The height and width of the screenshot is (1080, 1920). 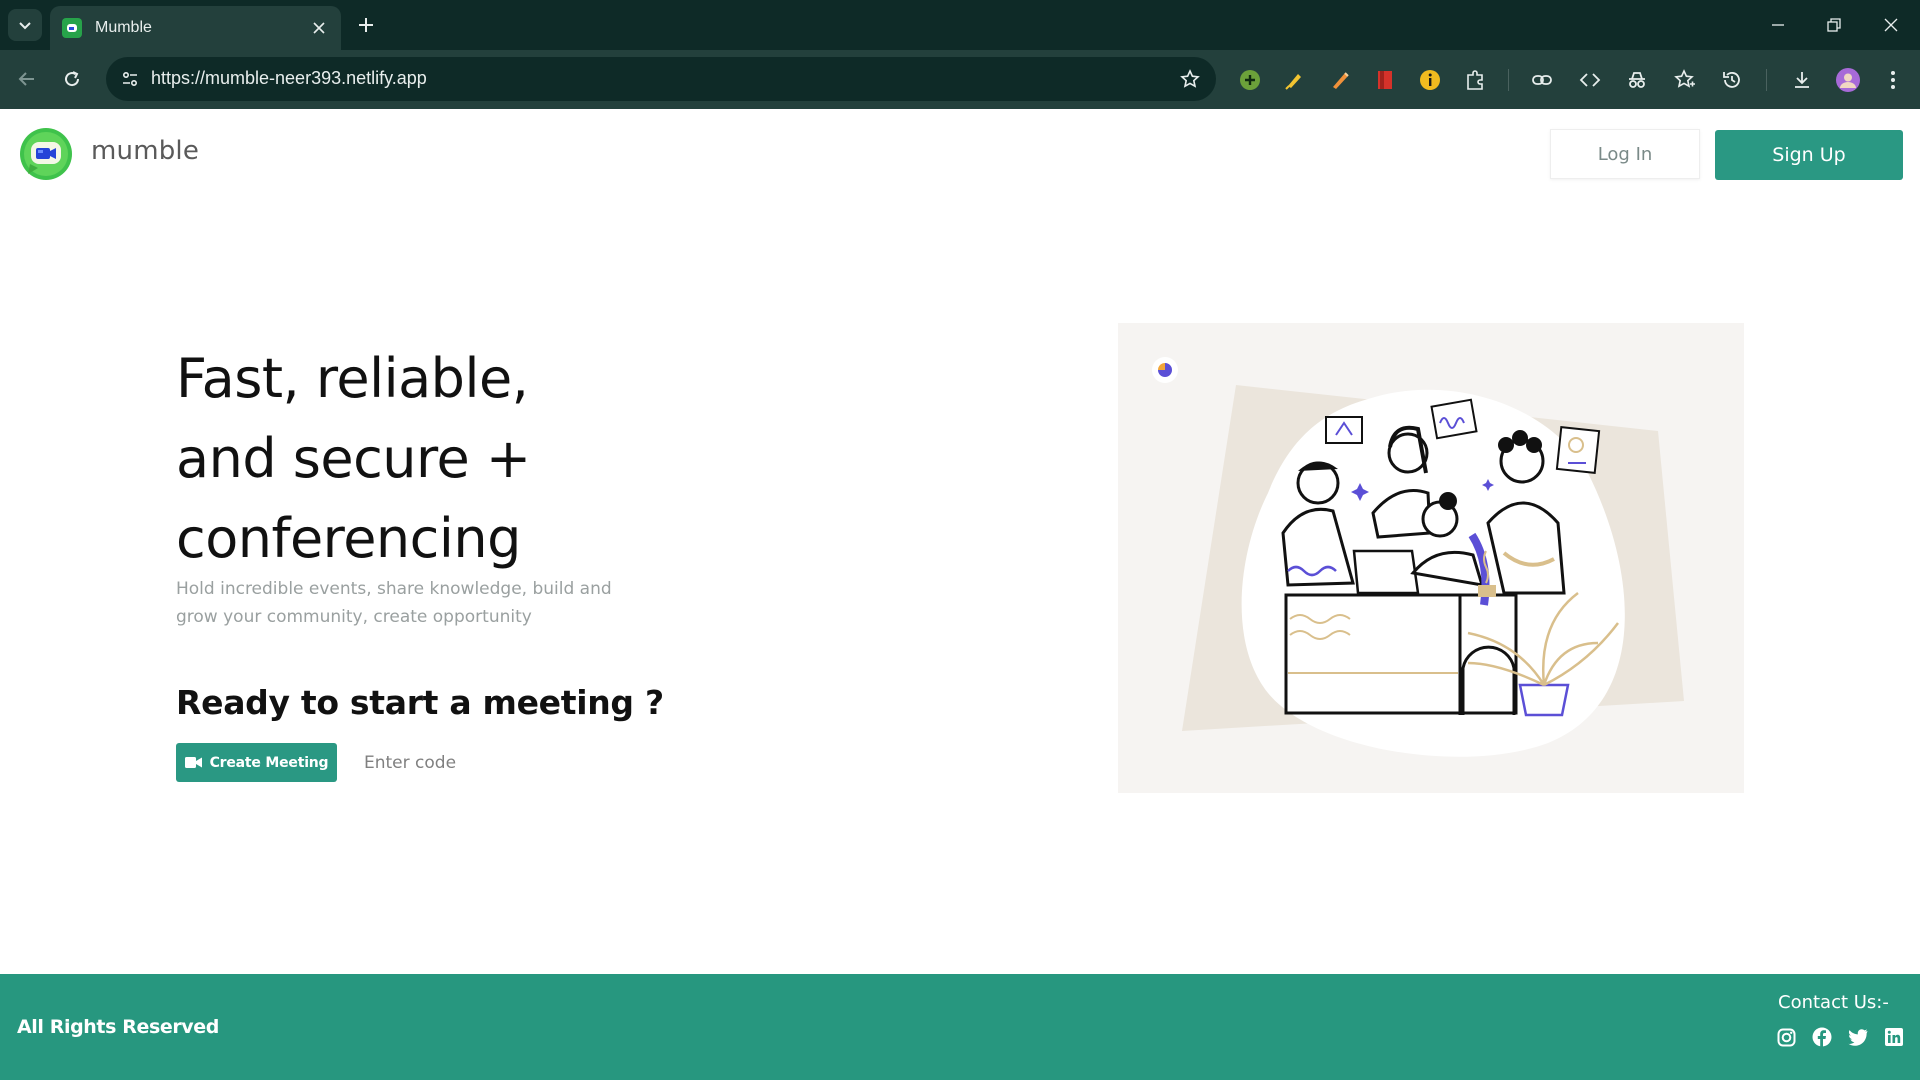 I want to click on mumble-logo-icon, so click(x=46, y=154).